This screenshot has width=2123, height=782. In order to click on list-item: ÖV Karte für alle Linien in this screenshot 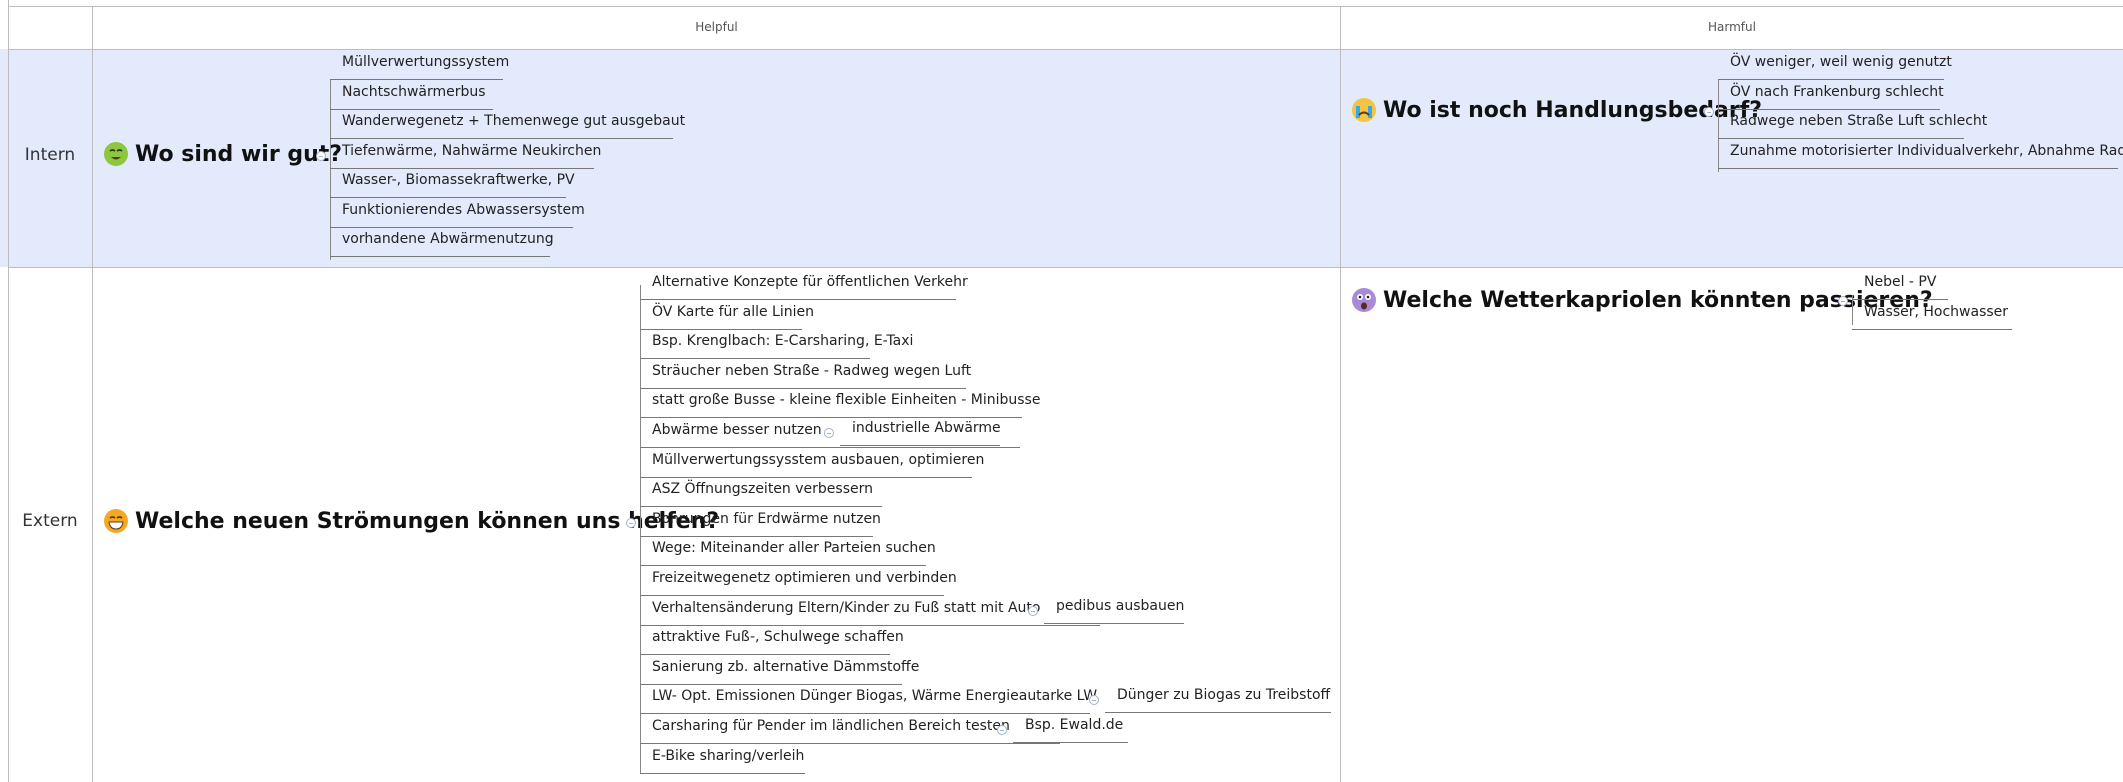, I will do `click(727, 316)`.